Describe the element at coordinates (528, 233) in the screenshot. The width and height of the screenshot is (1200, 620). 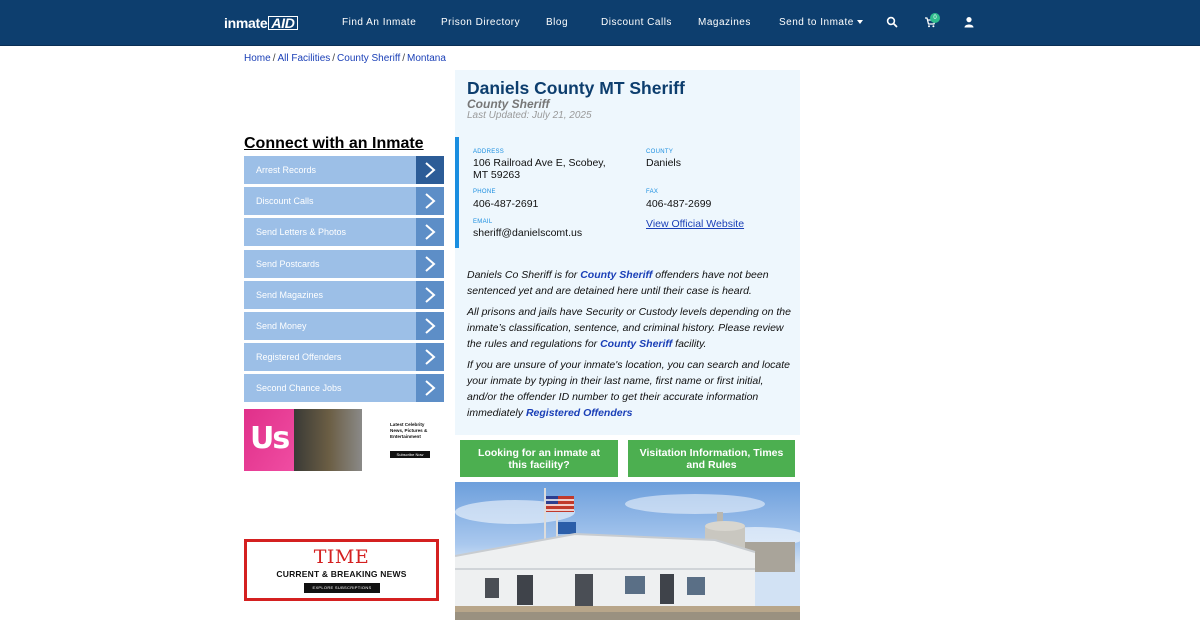
I see `email-value: sheriff@danielscomt.us` at that location.